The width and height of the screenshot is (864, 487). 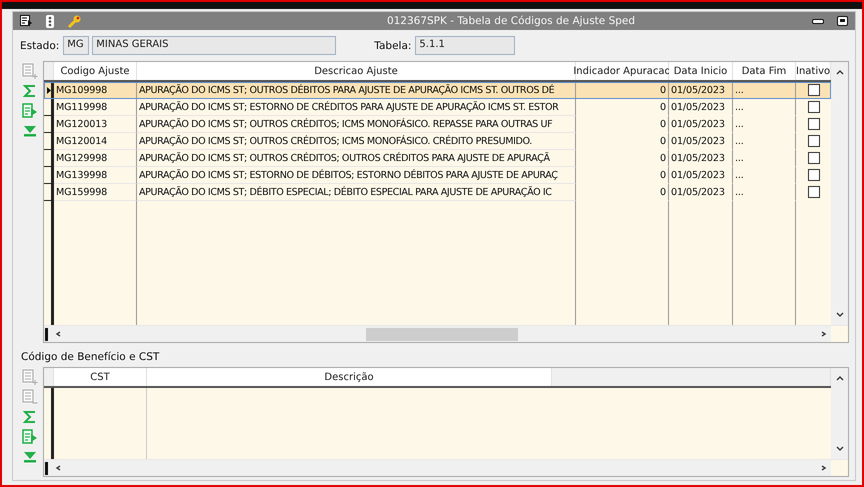 I want to click on table-cell: APURAÇÃO DO ICMS ST; OUTROS CRÉDITOS; ICMS MONOFÁSICO. CRÉDITO PRESUMIDO., so click(x=356, y=141).